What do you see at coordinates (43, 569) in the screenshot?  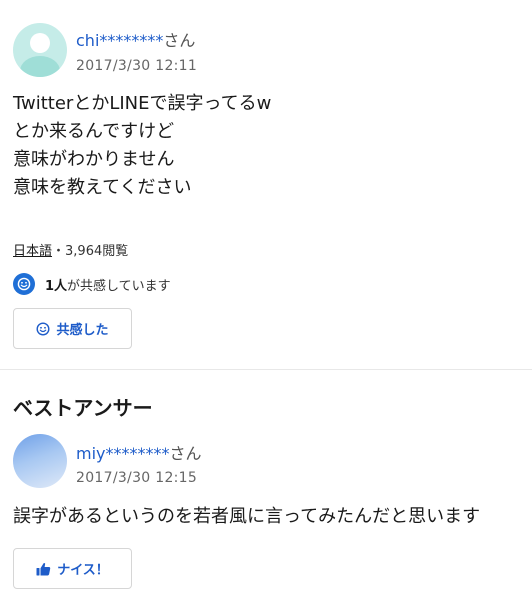 I see `thumbs-up-icon` at bounding box center [43, 569].